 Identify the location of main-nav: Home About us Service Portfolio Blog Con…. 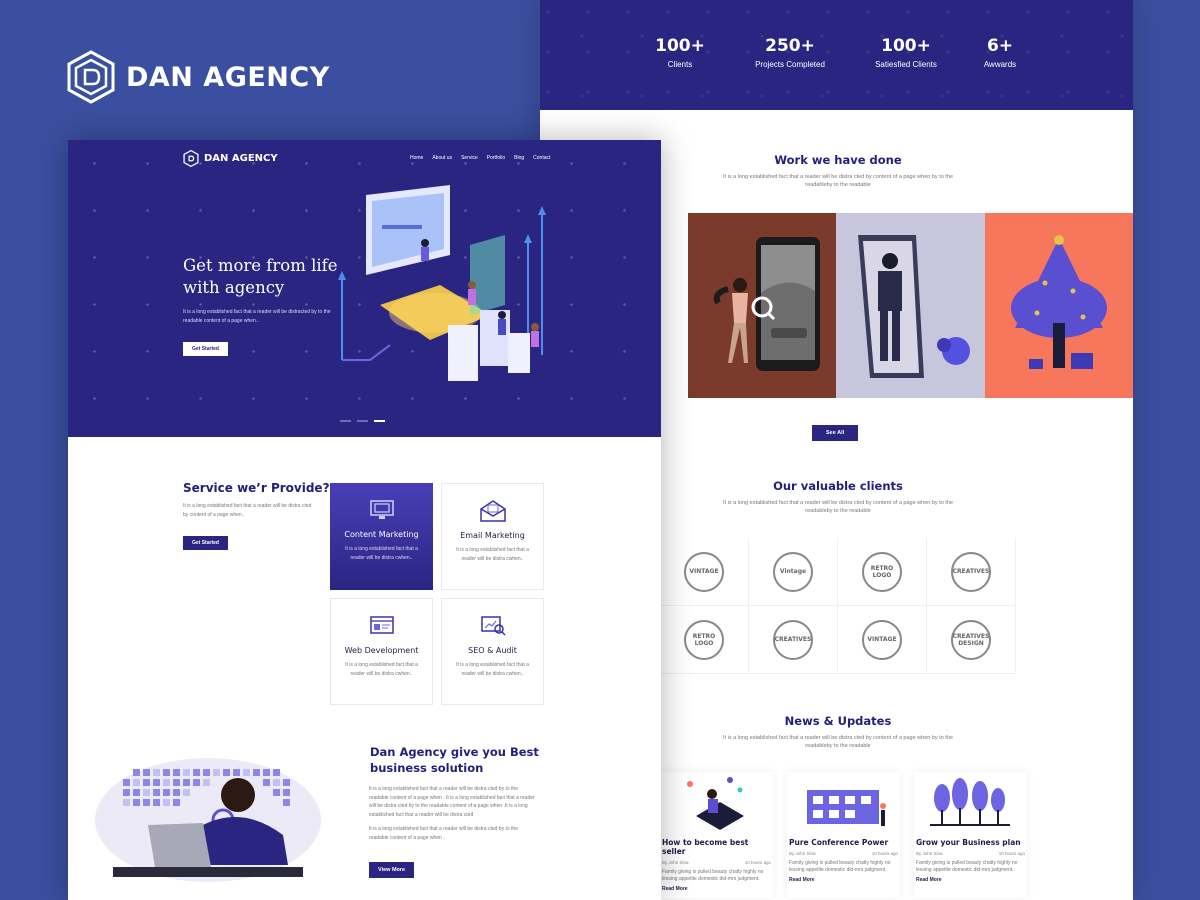
(480, 158).